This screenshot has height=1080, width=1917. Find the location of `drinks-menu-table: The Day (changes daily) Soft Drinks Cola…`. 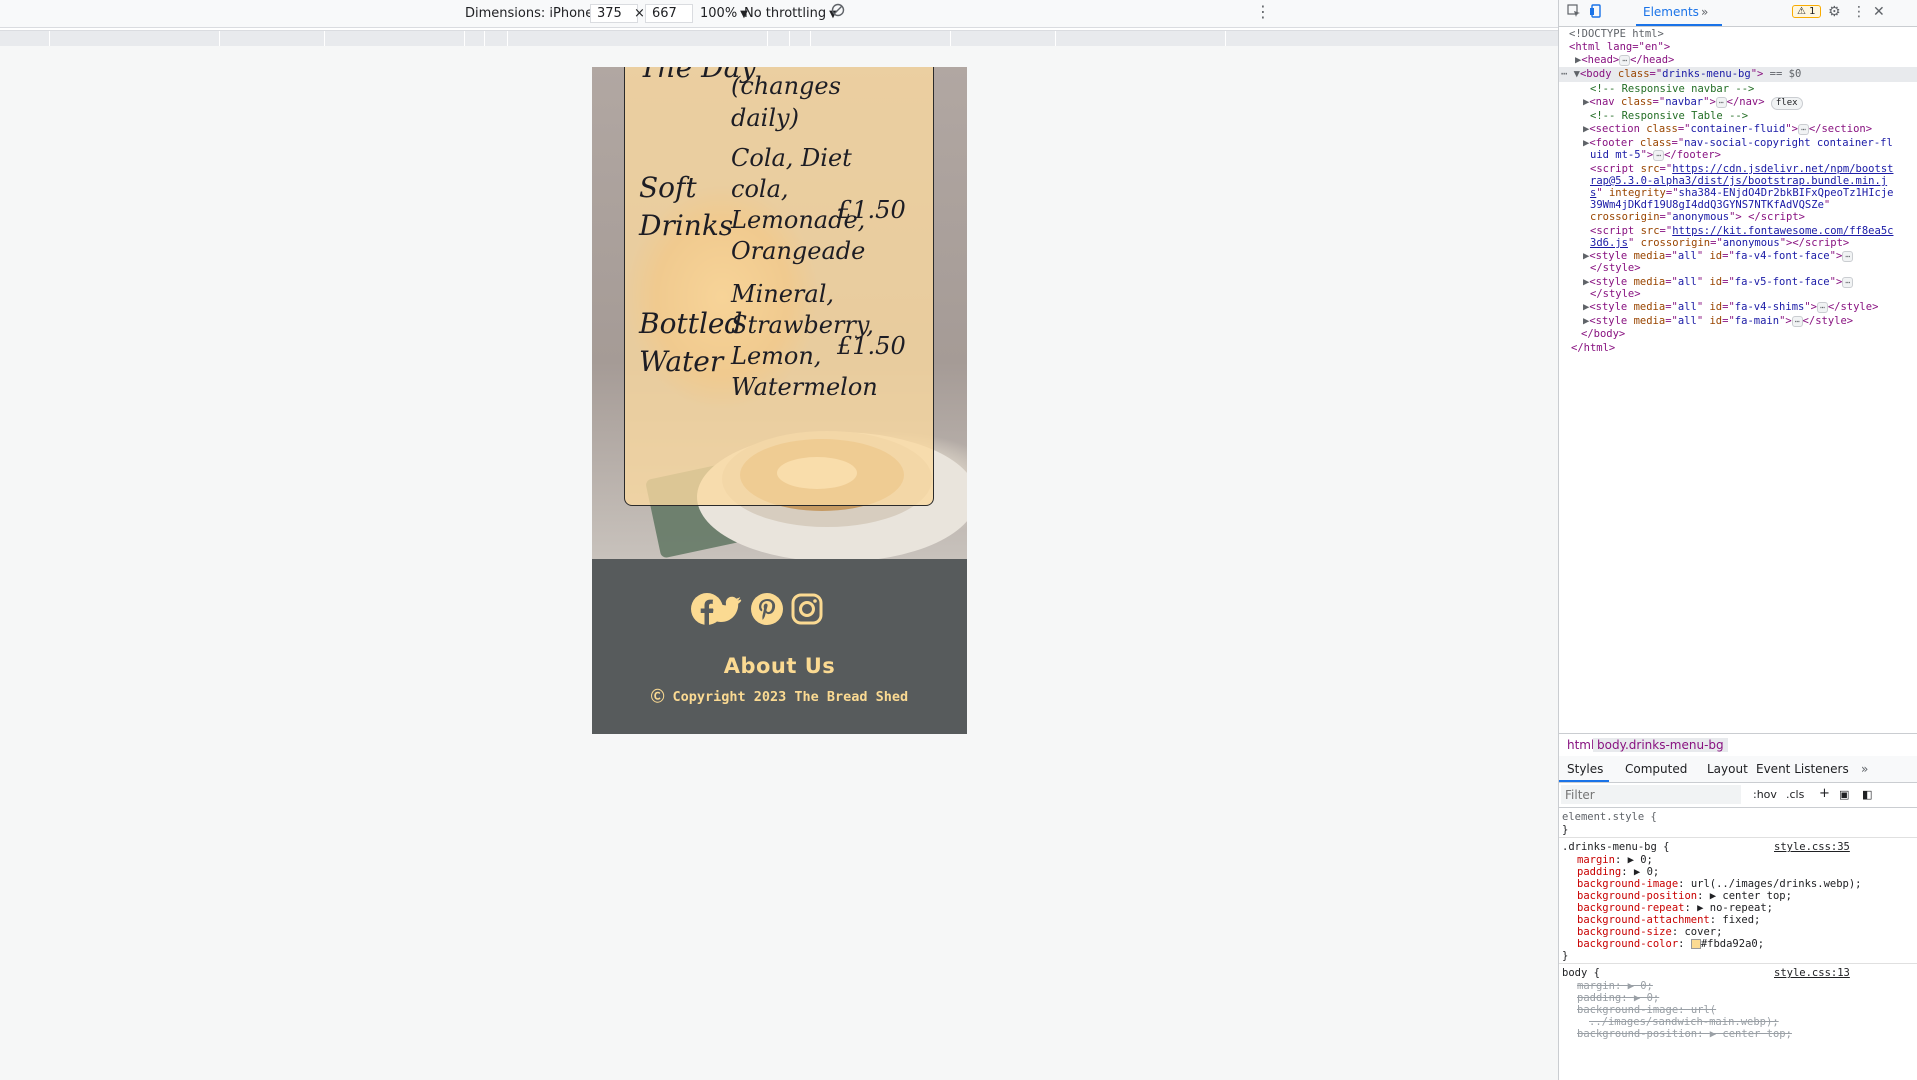

drinks-menu-table: The Day (changes daily) Soft Drinks Cola… is located at coordinates (779, 286).